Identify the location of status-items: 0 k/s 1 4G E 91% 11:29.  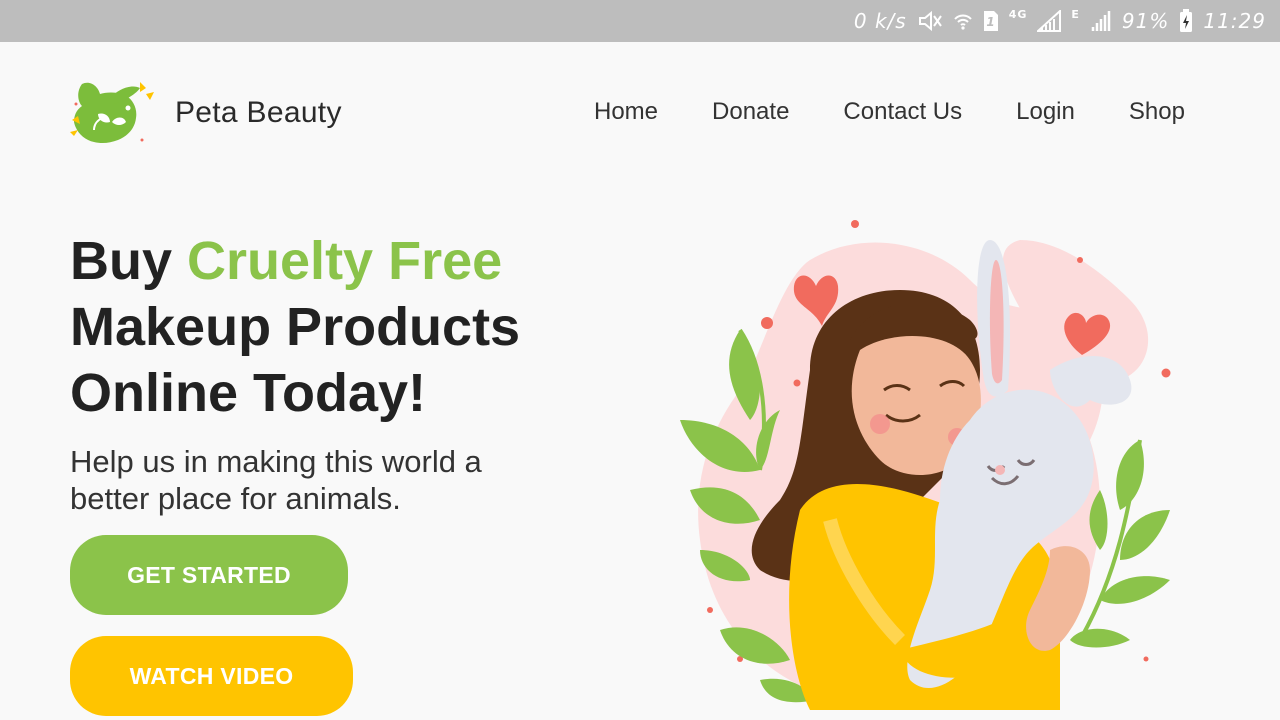
(1060, 21).